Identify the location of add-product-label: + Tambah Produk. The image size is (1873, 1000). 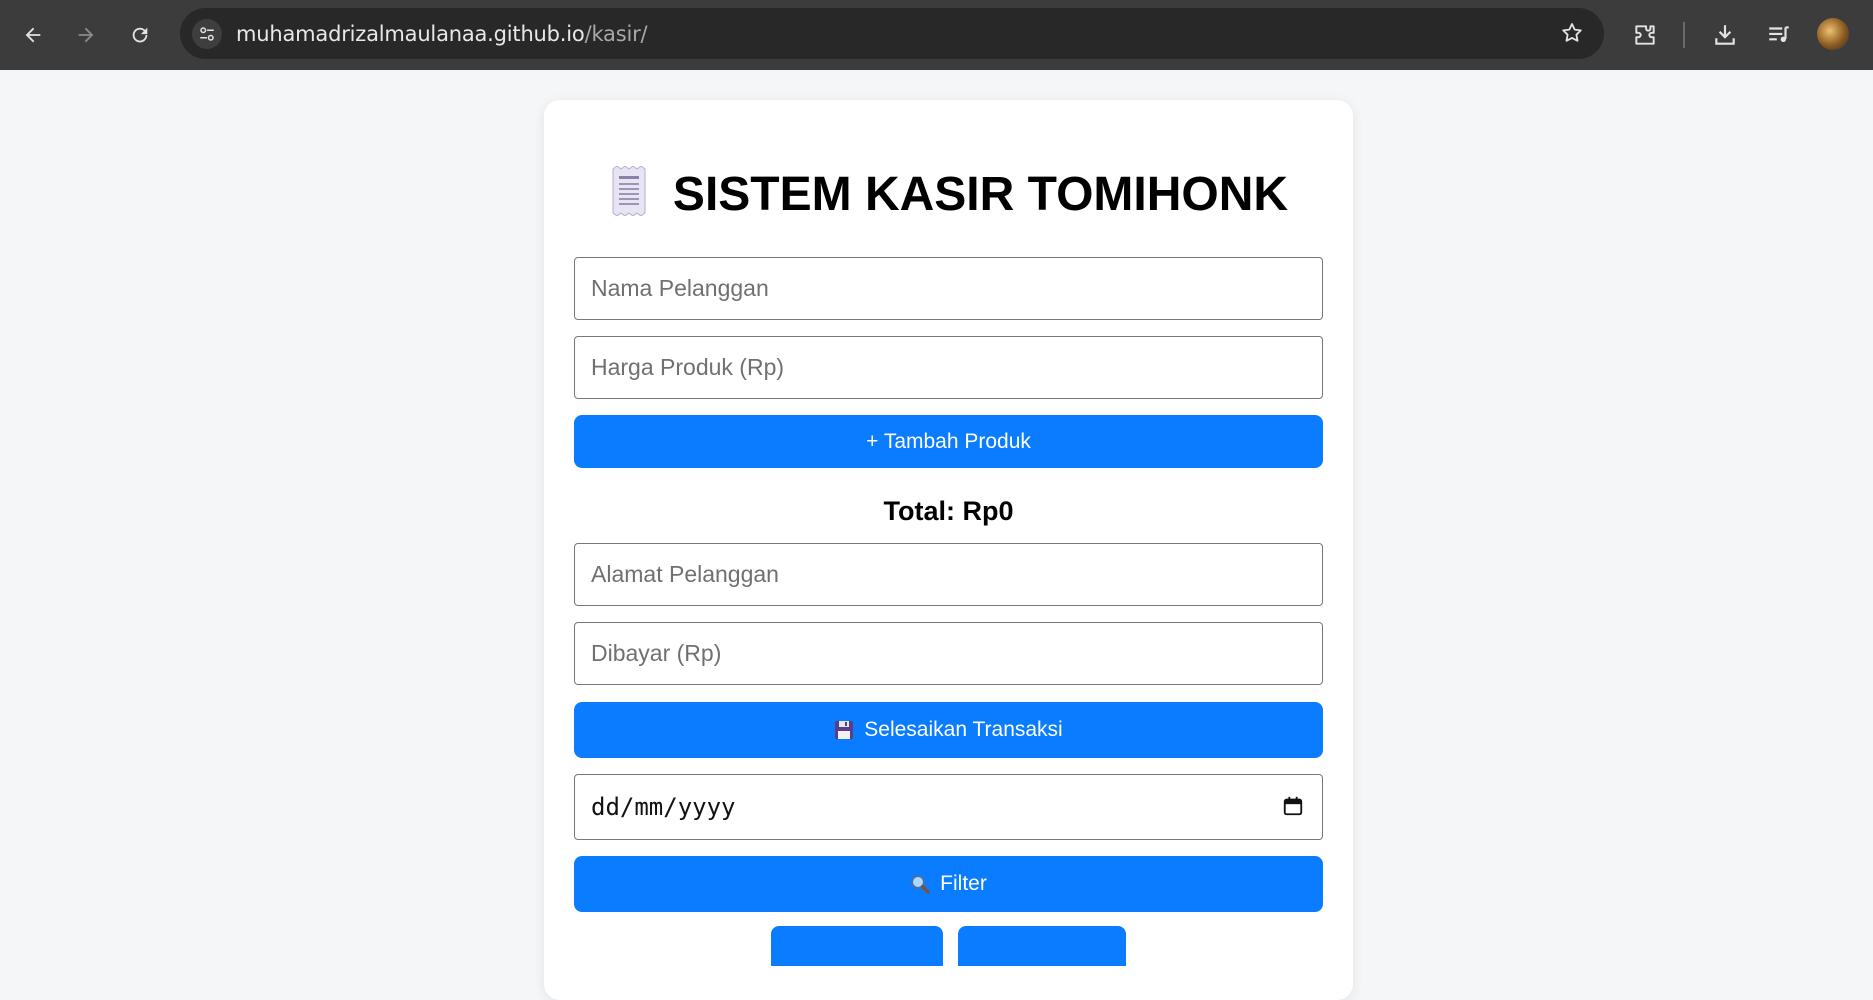
(948, 441).